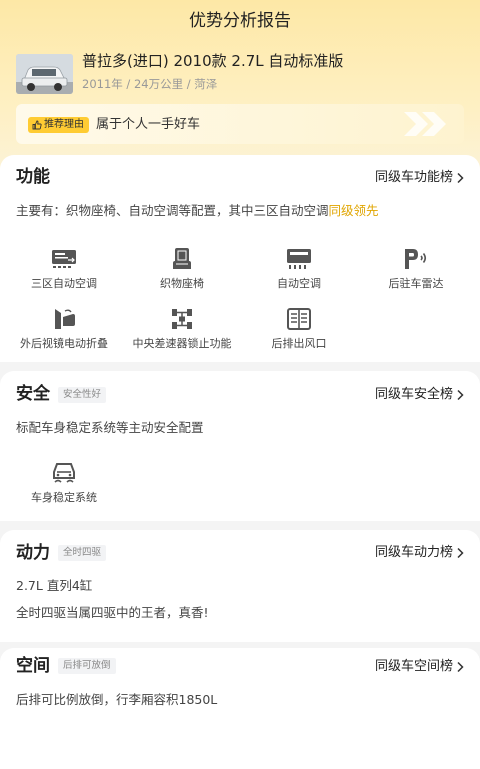  Describe the element at coordinates (64, 343) in the screenshot. I see `feature-label: 外后视镜电动折叠` at that location.